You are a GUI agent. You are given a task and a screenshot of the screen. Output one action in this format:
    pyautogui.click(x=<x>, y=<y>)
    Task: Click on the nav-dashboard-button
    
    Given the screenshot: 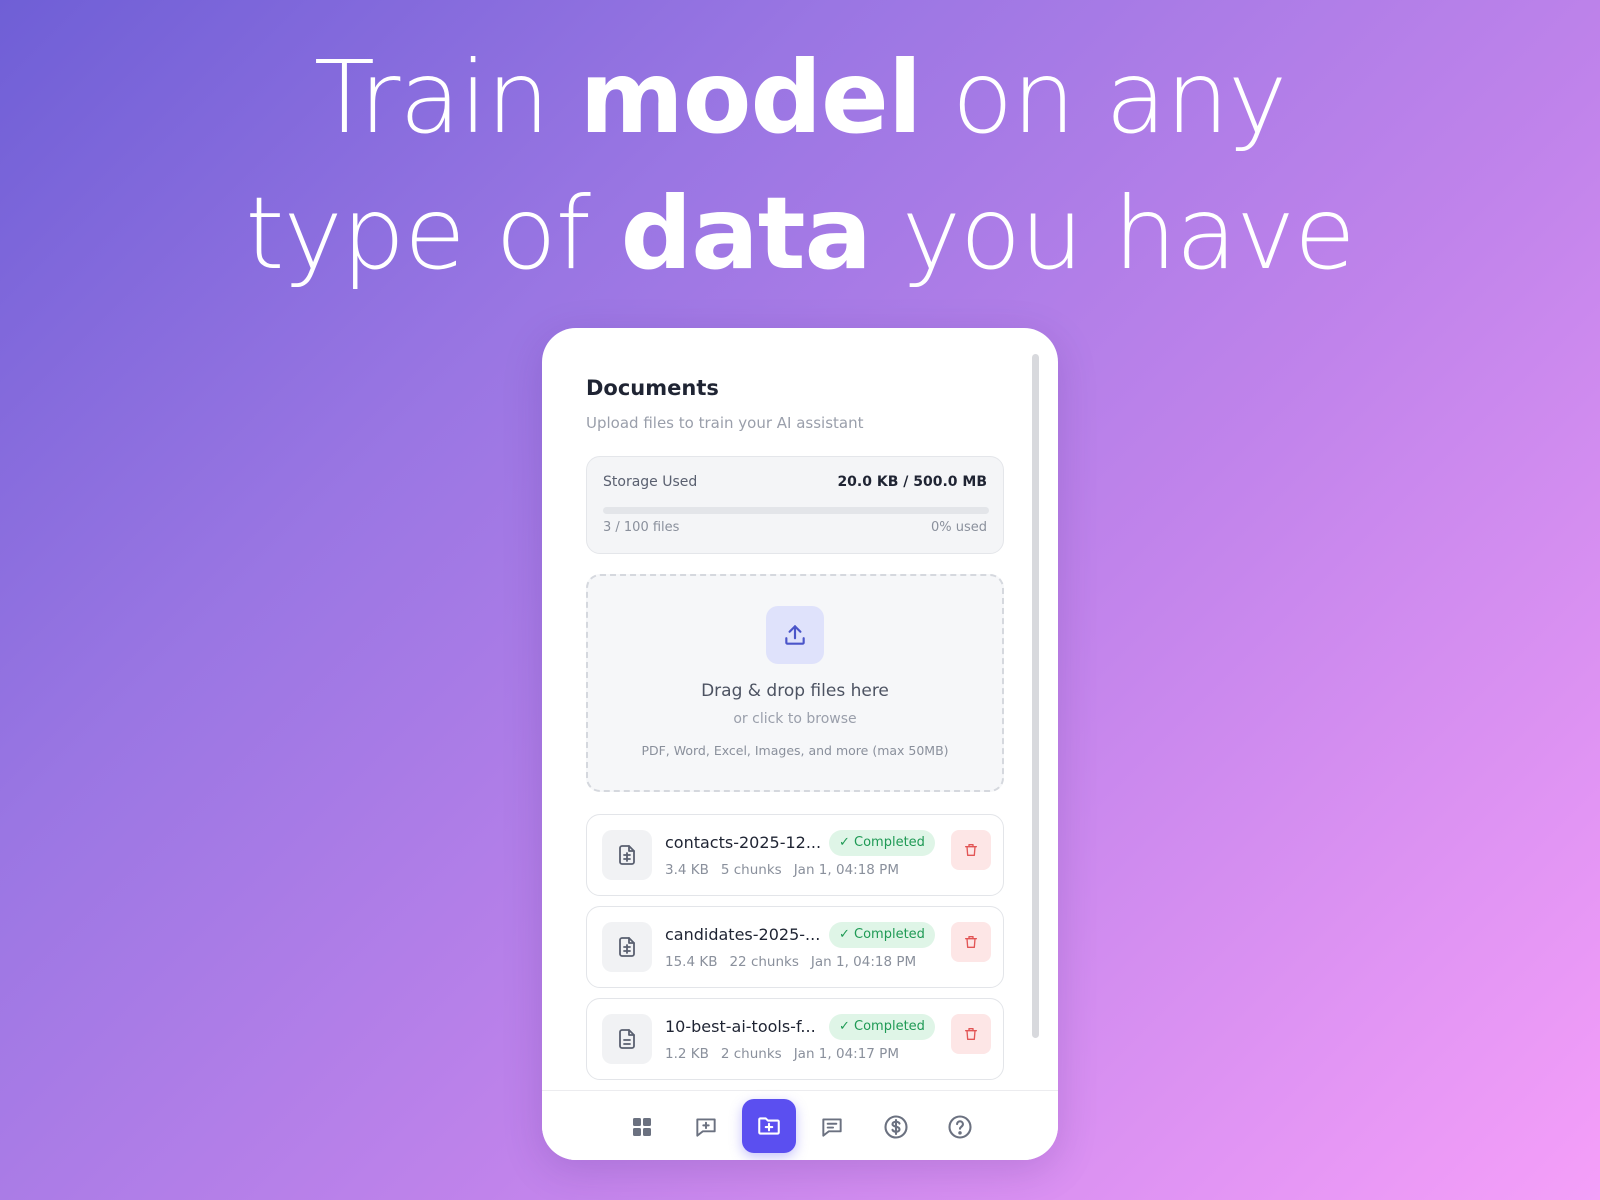 What is the action you would take?
    pyautogui.click(x=642, y=1127)
    